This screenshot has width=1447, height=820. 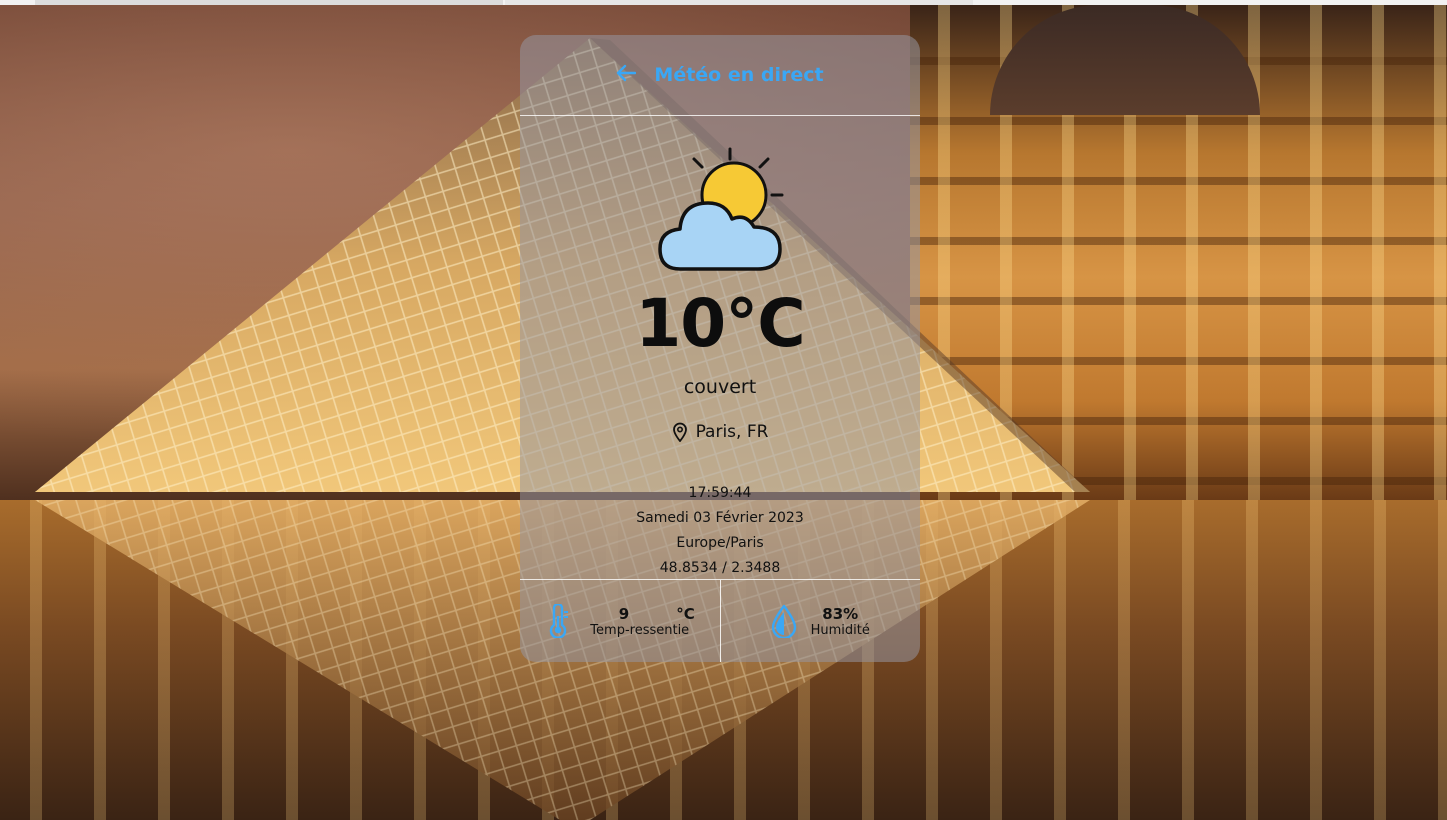 What do you see at coordinates (720, 568) in the screenshot?
I see `coordinates: 48.8534 / 2.3488` at bounding box center [720, 568].